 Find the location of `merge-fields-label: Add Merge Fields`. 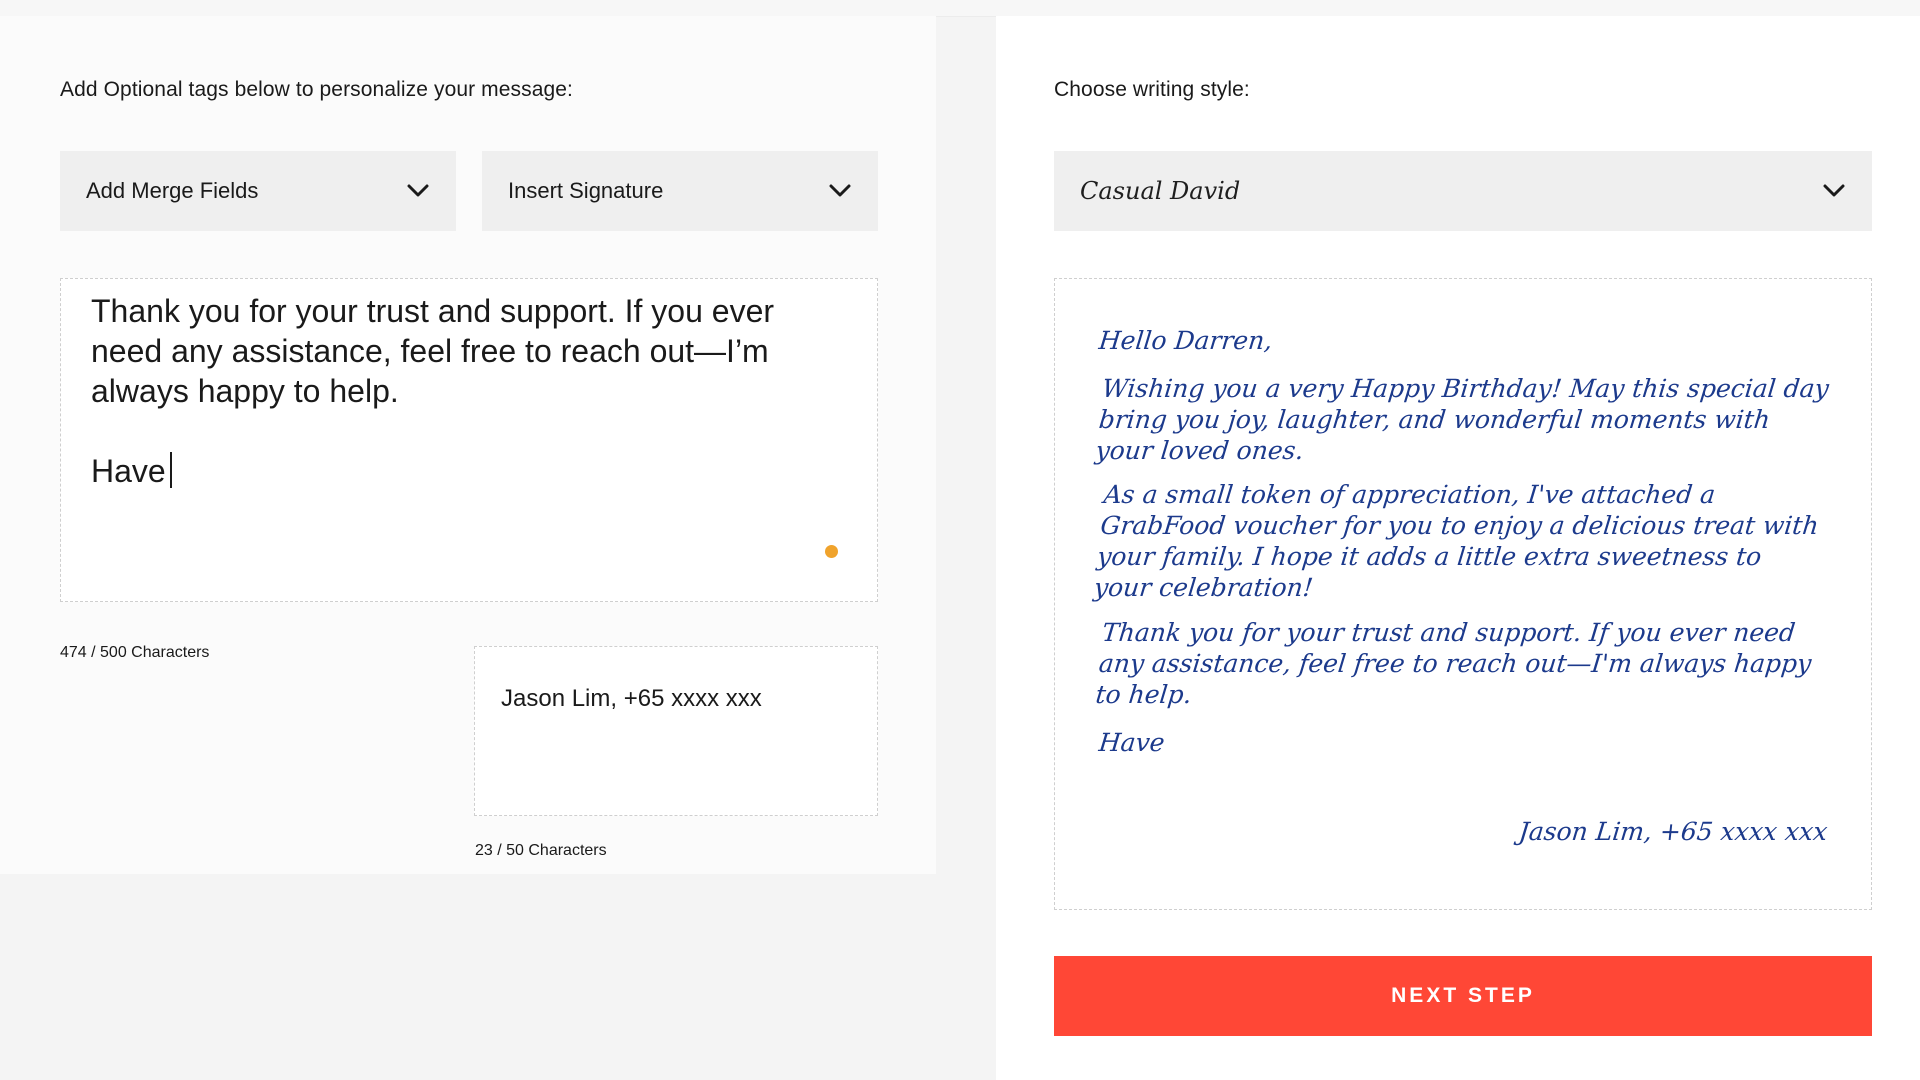

merge-fields-label: Add Merge Fields is located at coordinates (172, 190).